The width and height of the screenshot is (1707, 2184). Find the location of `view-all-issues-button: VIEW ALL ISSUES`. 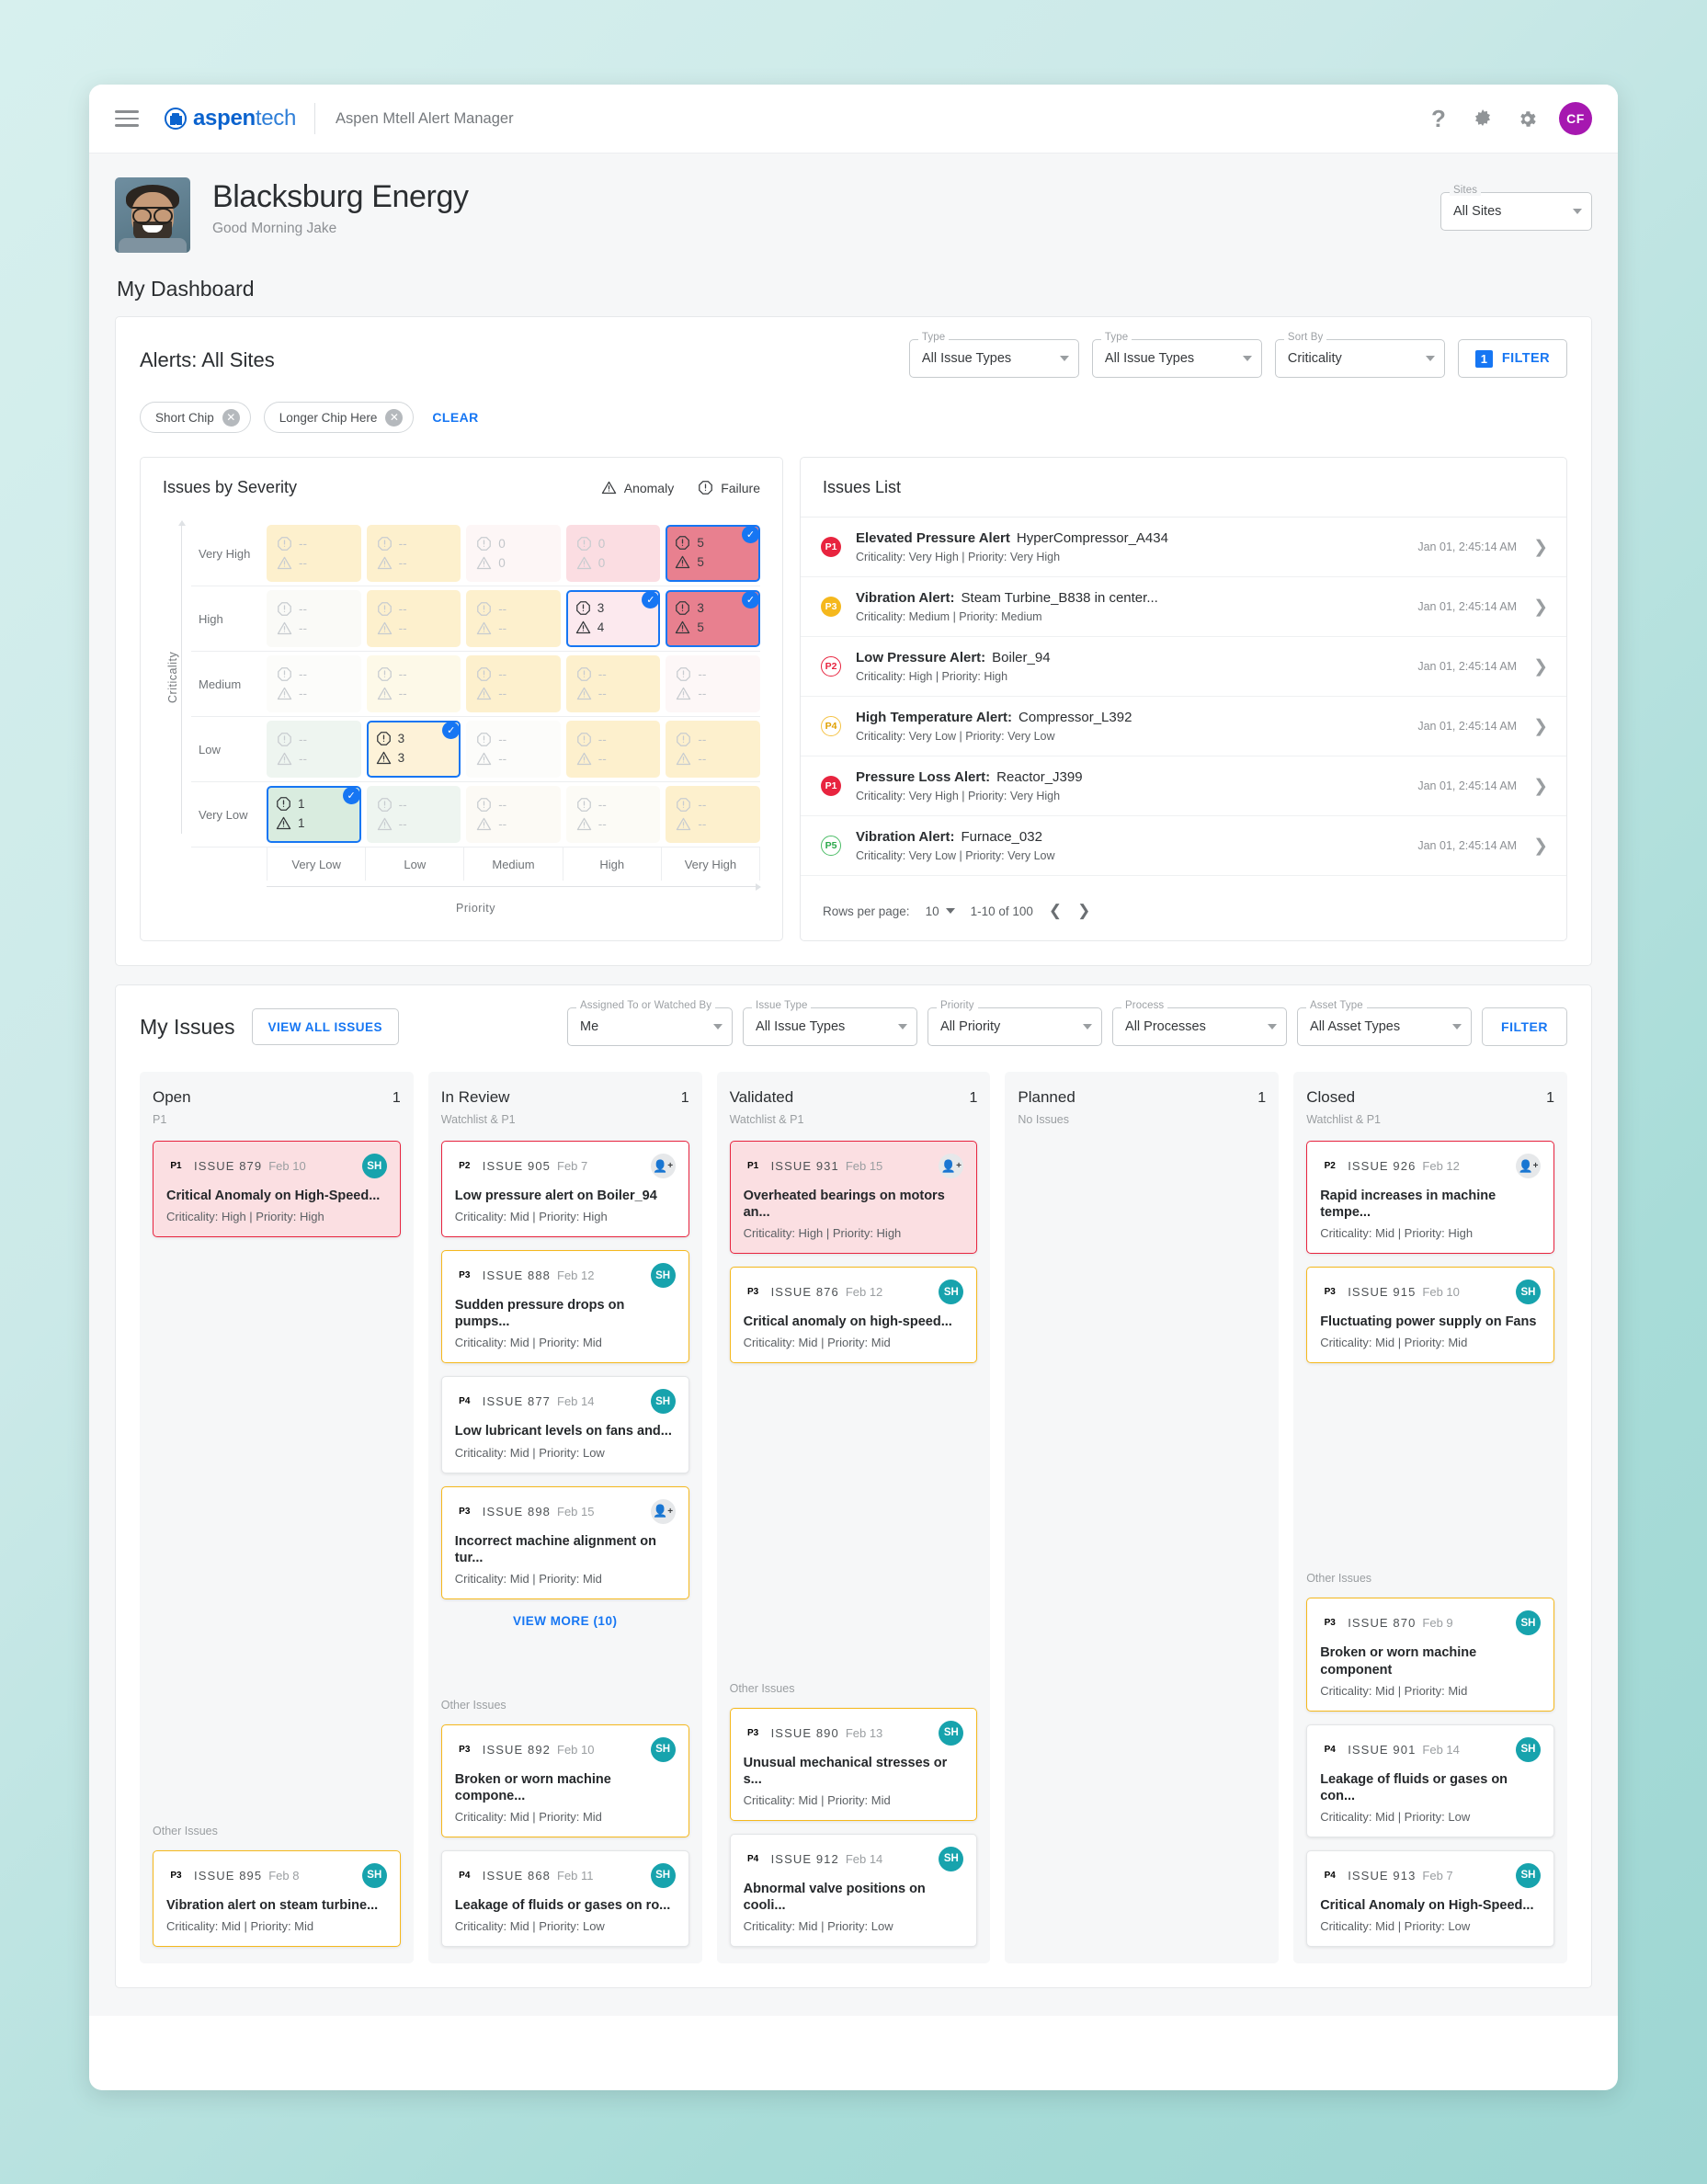

view-all-issues-button: VIEW ALL ISSUES is located at coordinates (325, 1026).